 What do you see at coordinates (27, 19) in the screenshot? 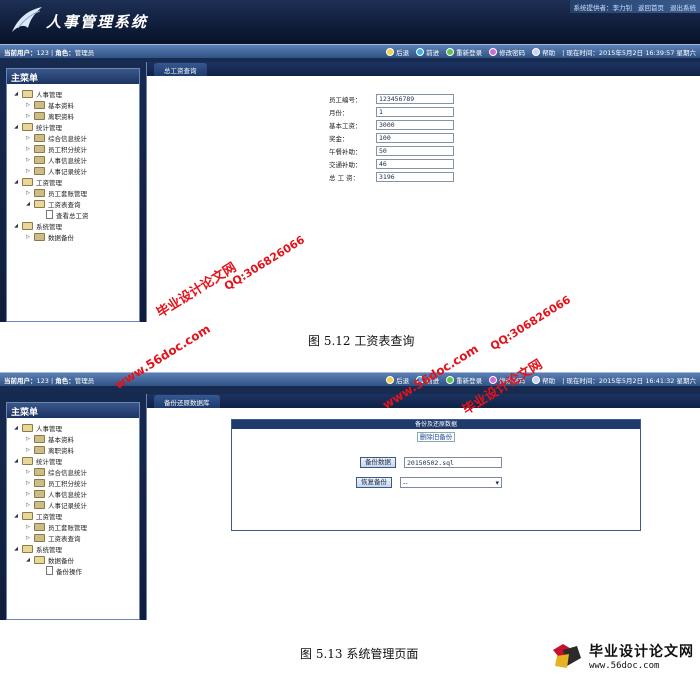
I see `bird-logo-icon` at bounding box center [27, 19].